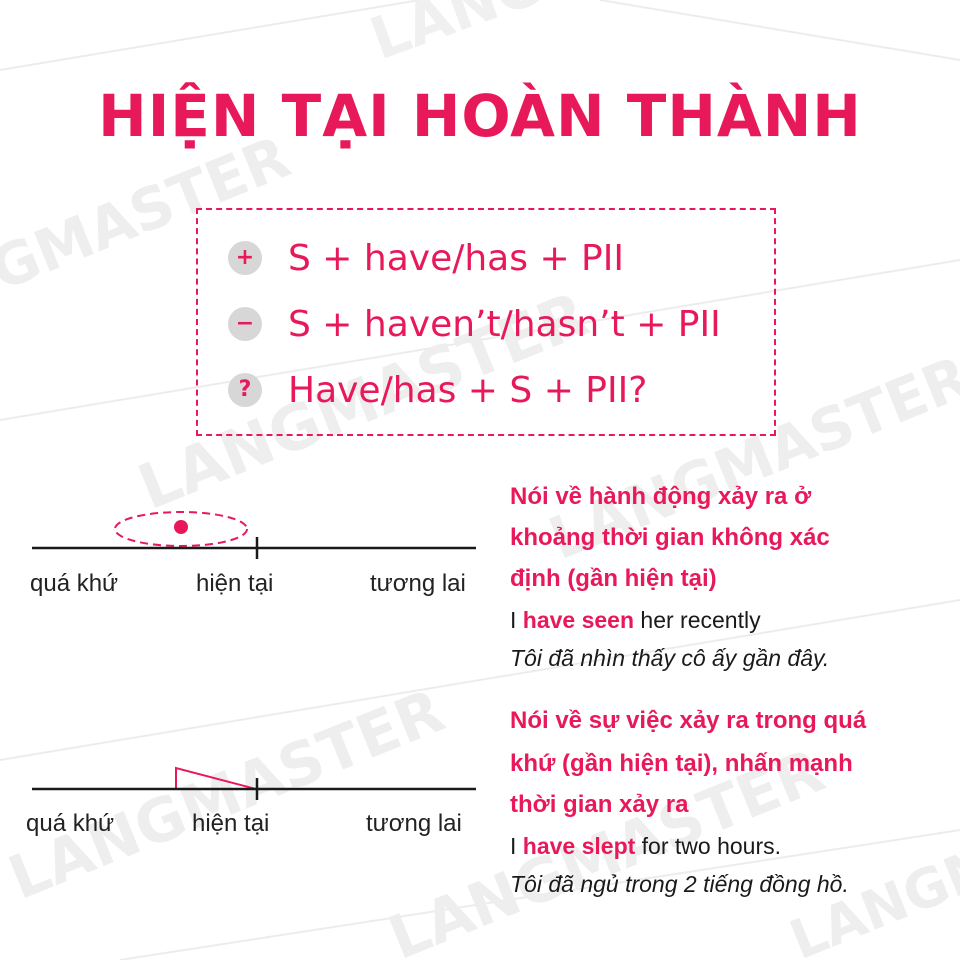 This screenshot has height=960, width=960. I want to click on usage-example: I have seen her recently, so click(730, 620).